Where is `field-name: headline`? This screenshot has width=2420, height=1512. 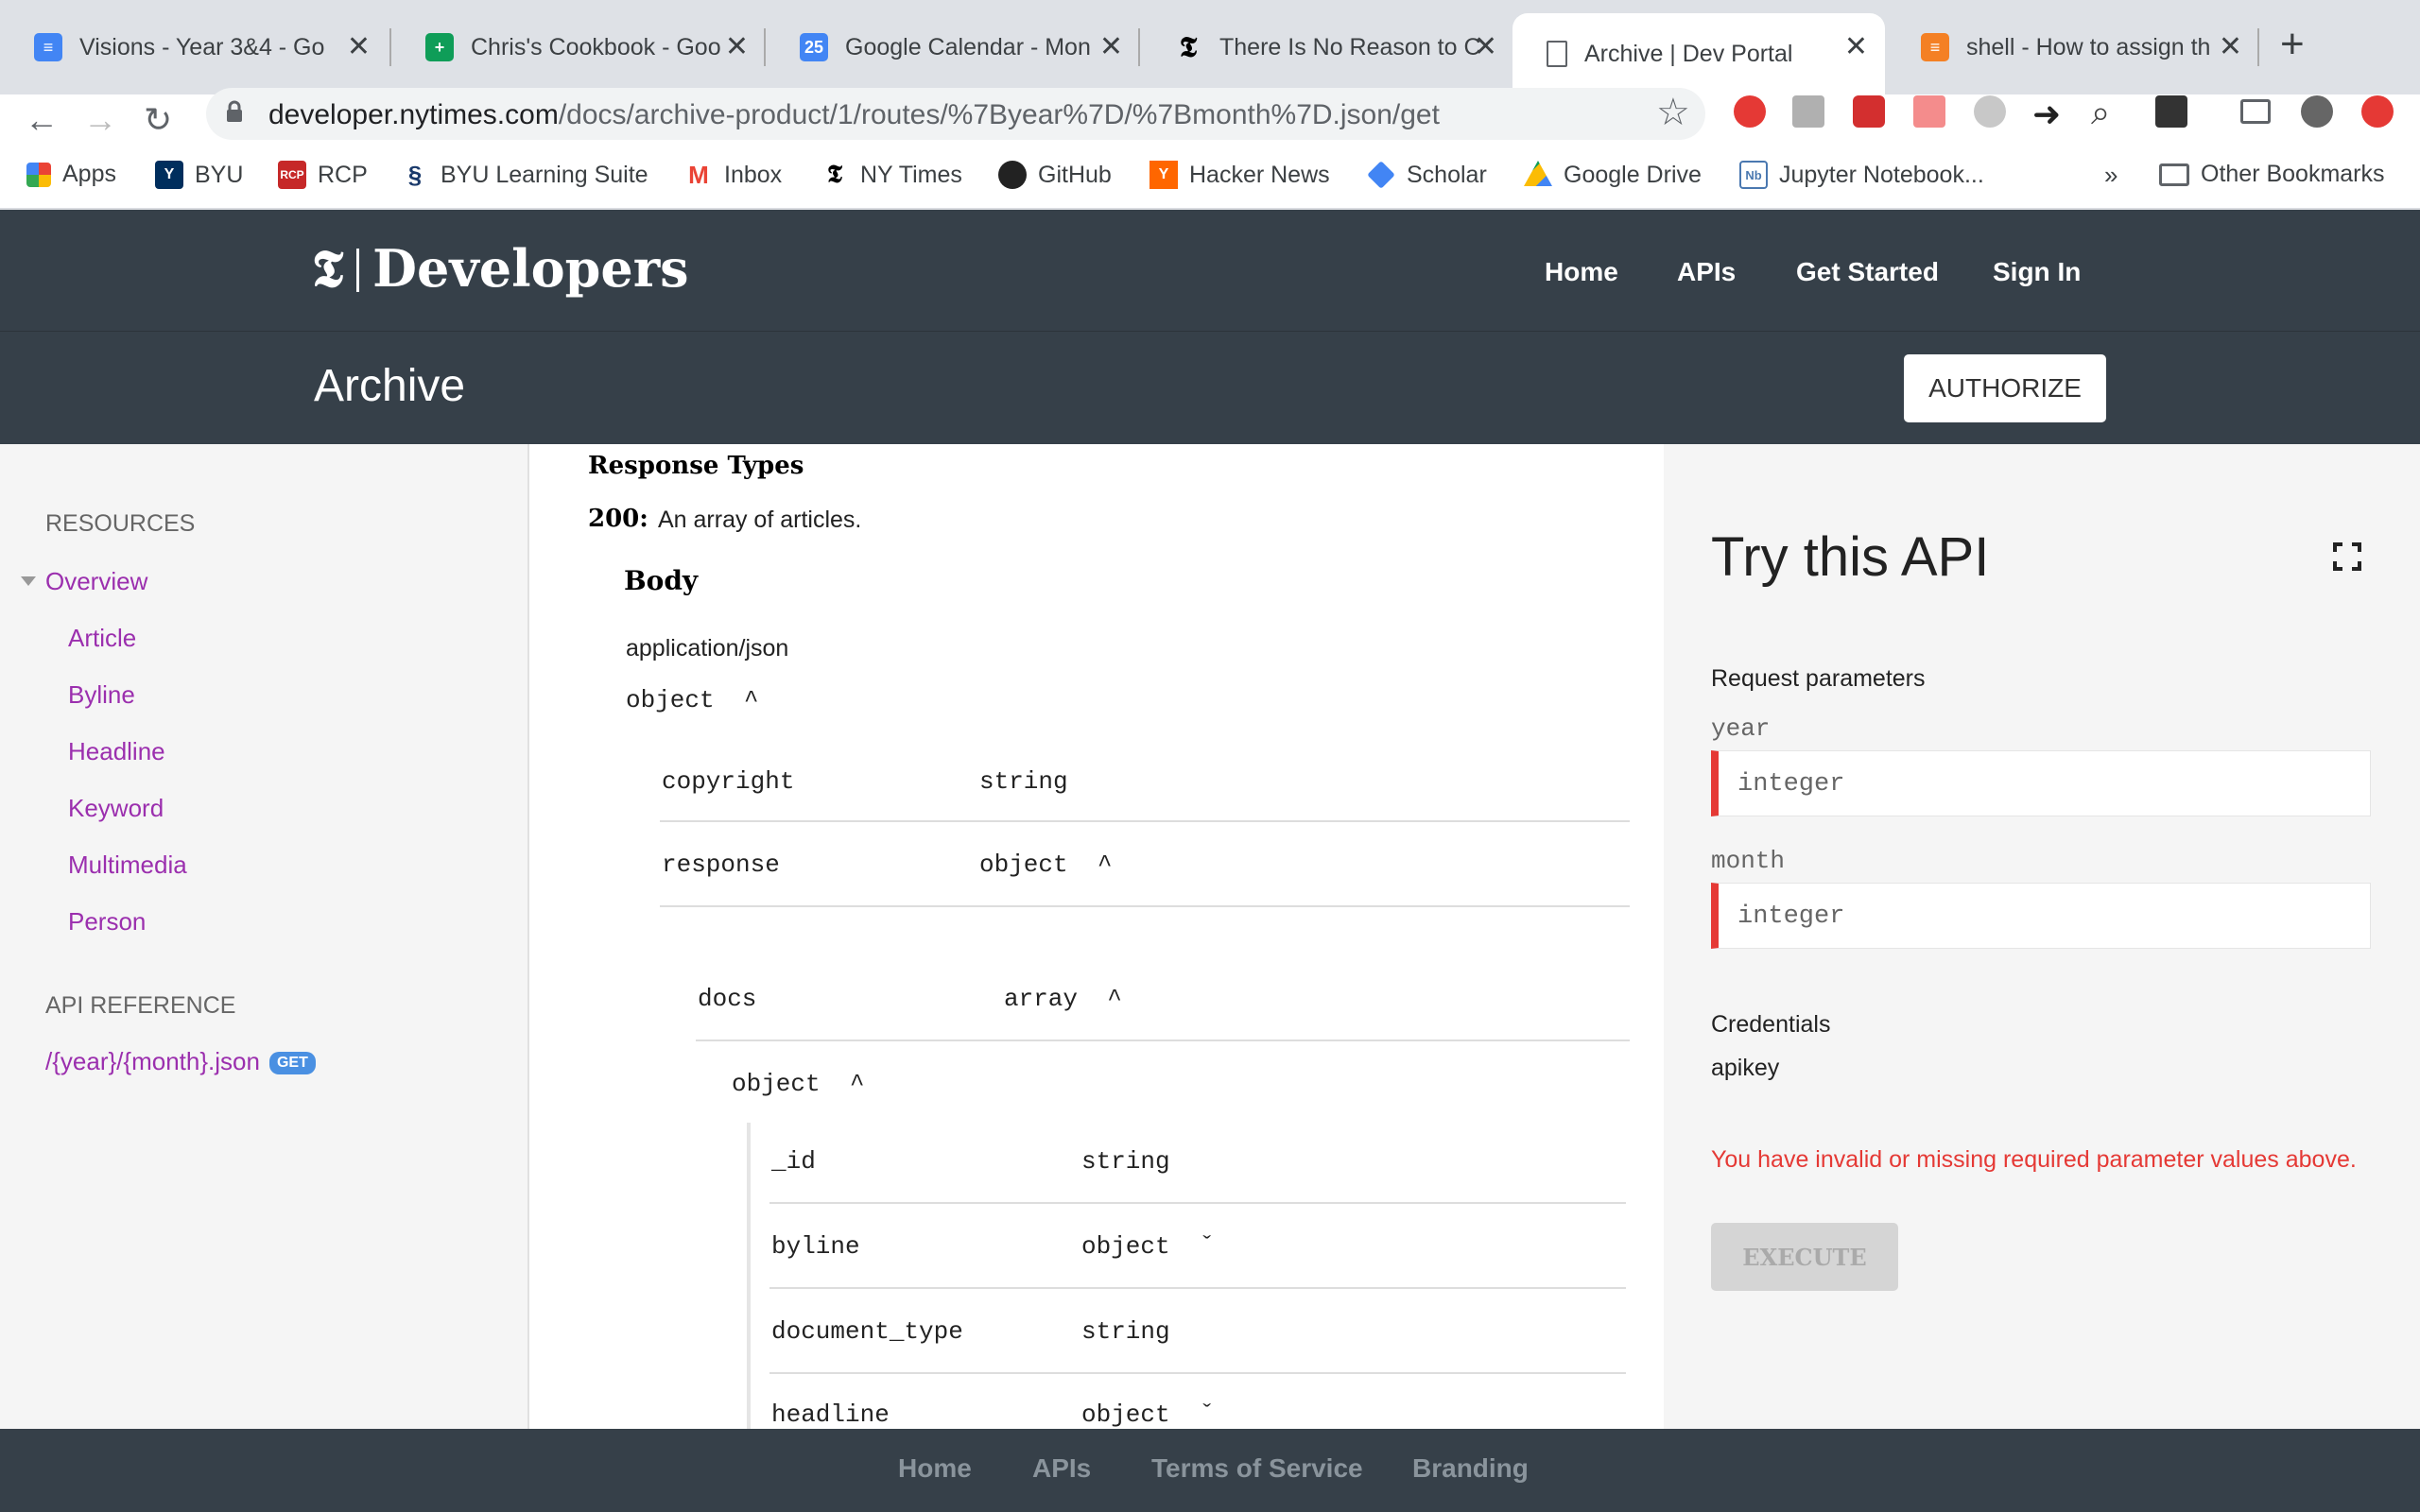
field-name: headline is located at coordinates (831, 1414).